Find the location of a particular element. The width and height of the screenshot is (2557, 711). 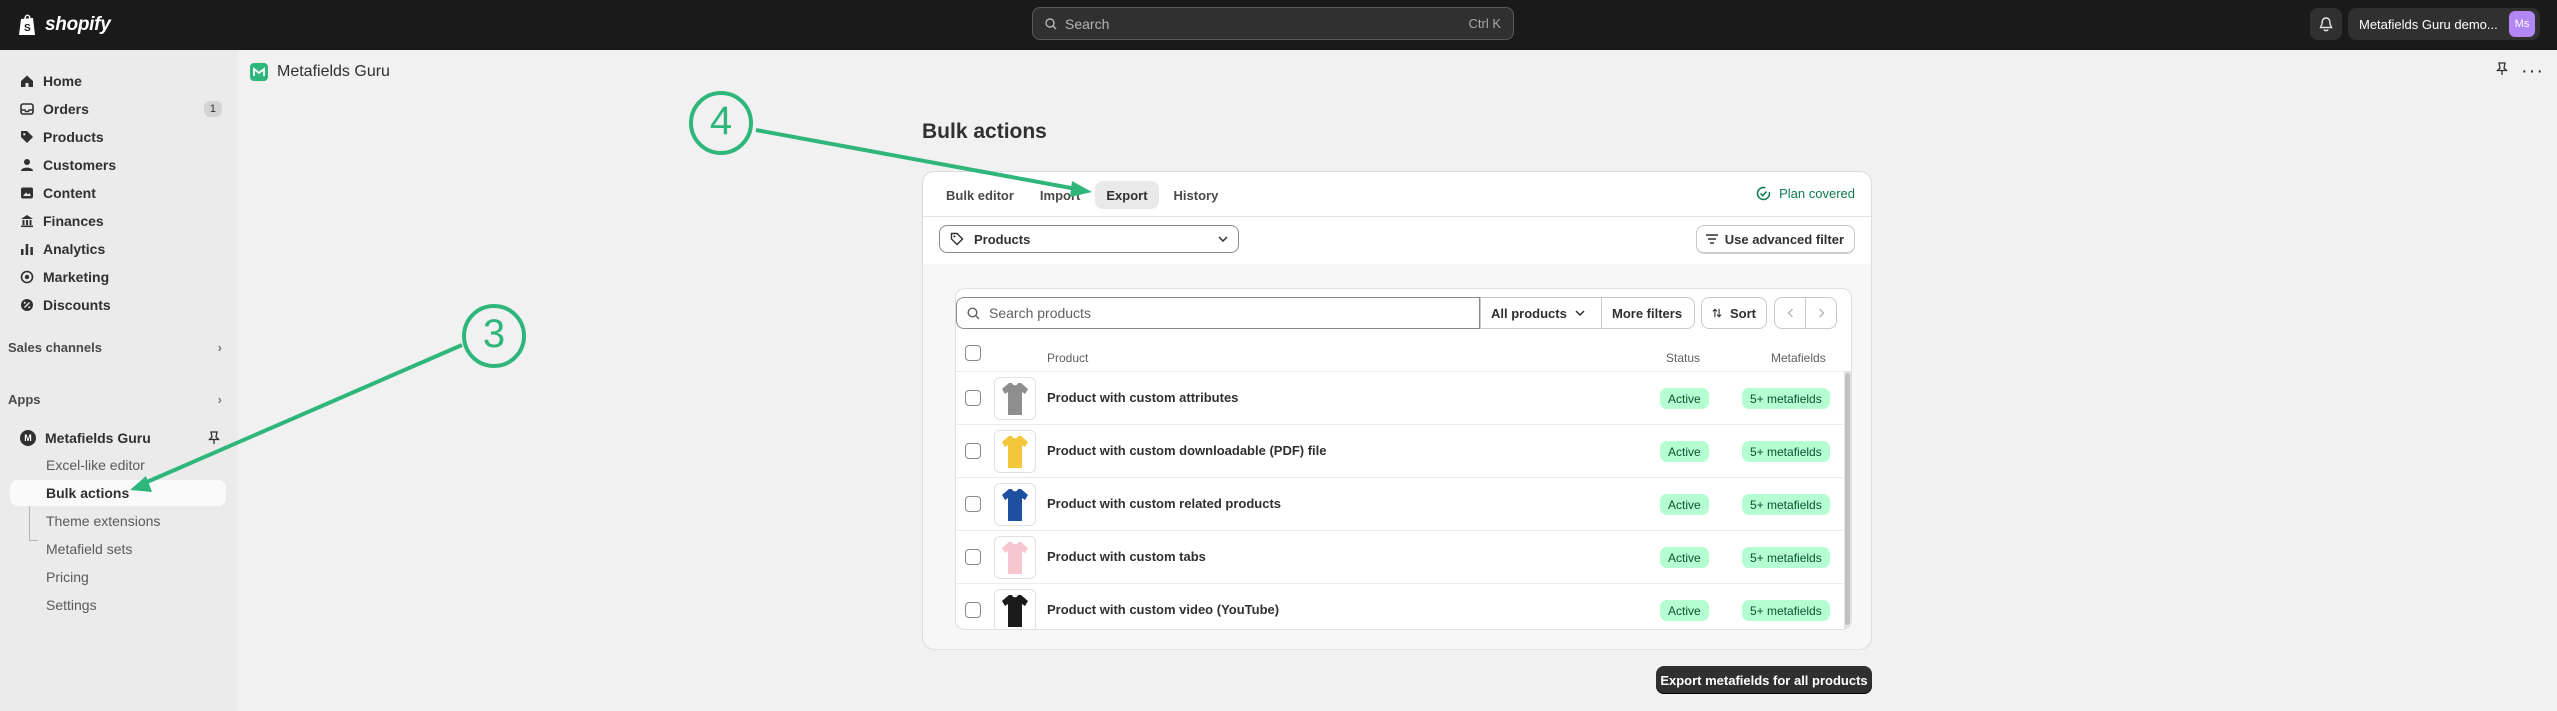

column-header-product: Product is located at coordinates (1068, 358).